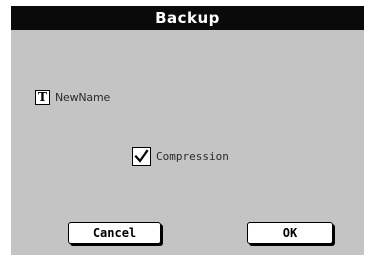 The width and height of the screenshot is (378, 266). I want to click on text-icon: T, so click(42, 97).